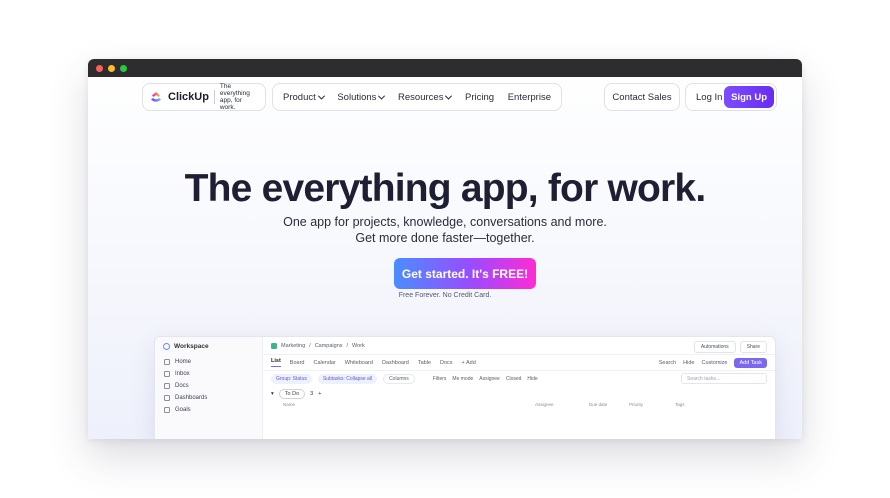  I want to click on menu-resources-label: Resources, so click(421, 97).